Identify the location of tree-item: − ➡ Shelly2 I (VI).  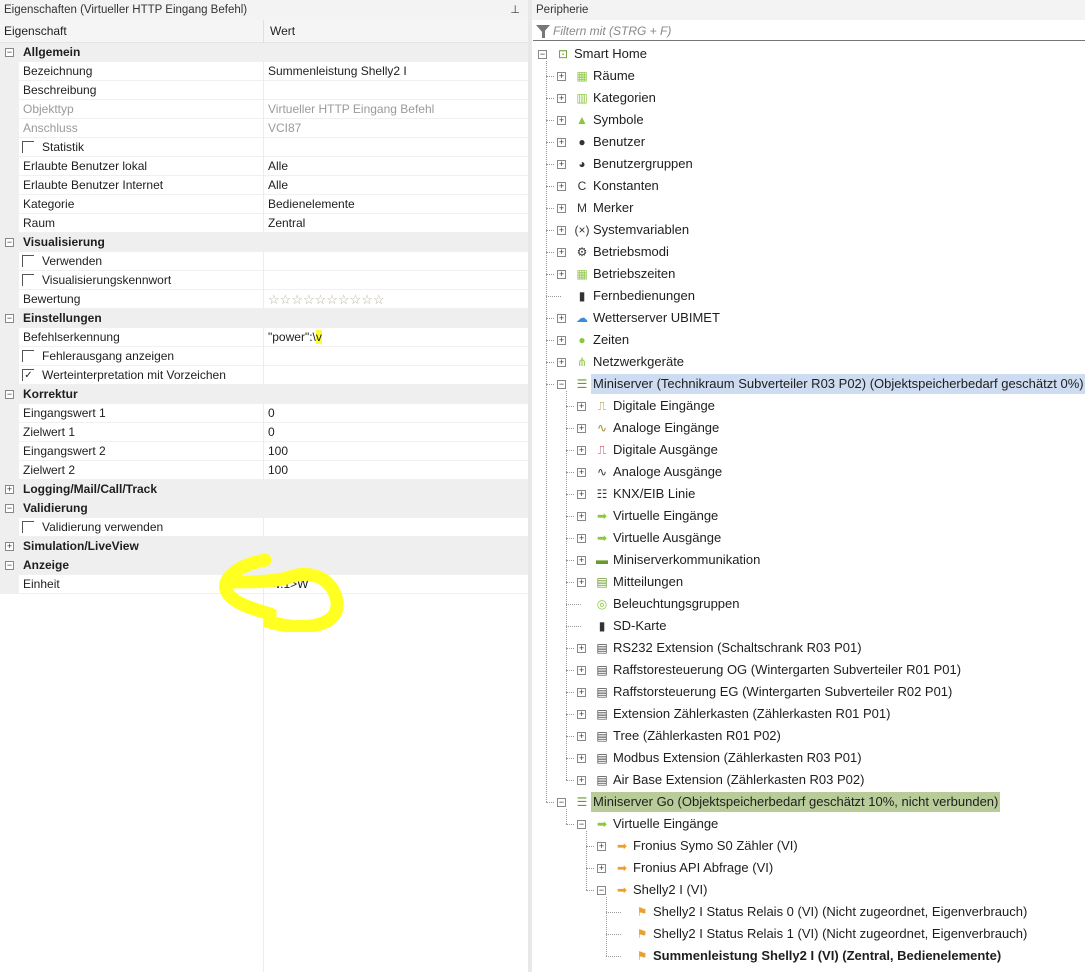
(808, 890).